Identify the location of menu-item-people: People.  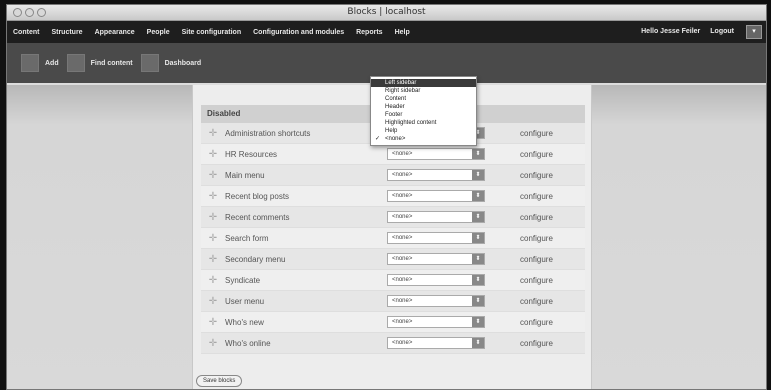
(158, 32).